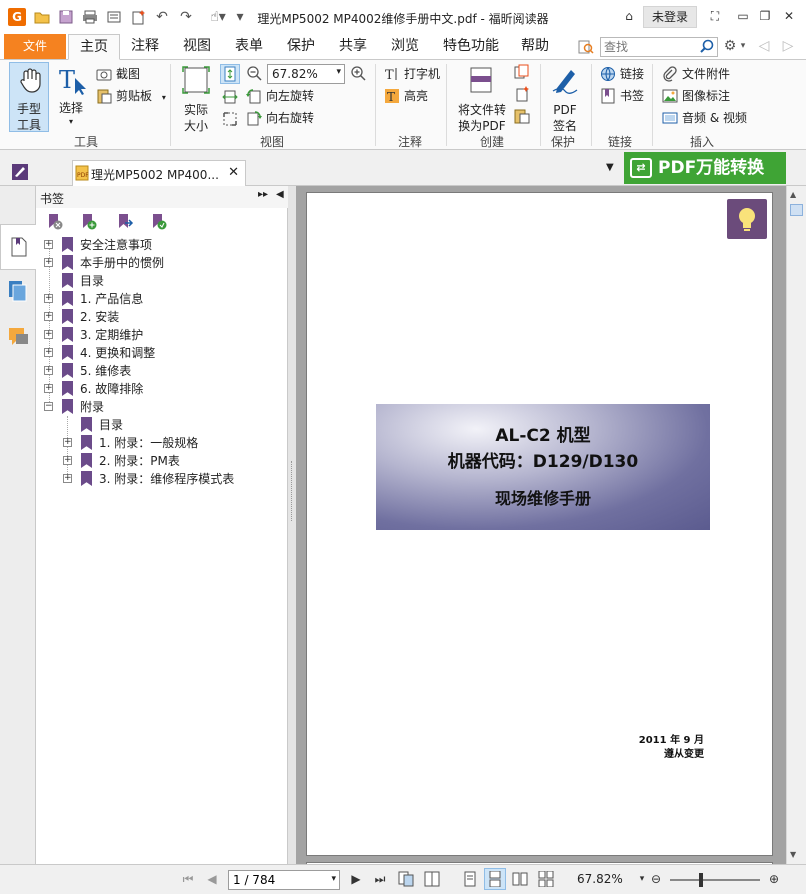 This screenshot has height=894, width=806. What do you see at coordinates (125, 222) in the screenshot?
I see `expand-bookmark-icon` at bounding box center [125, 222].